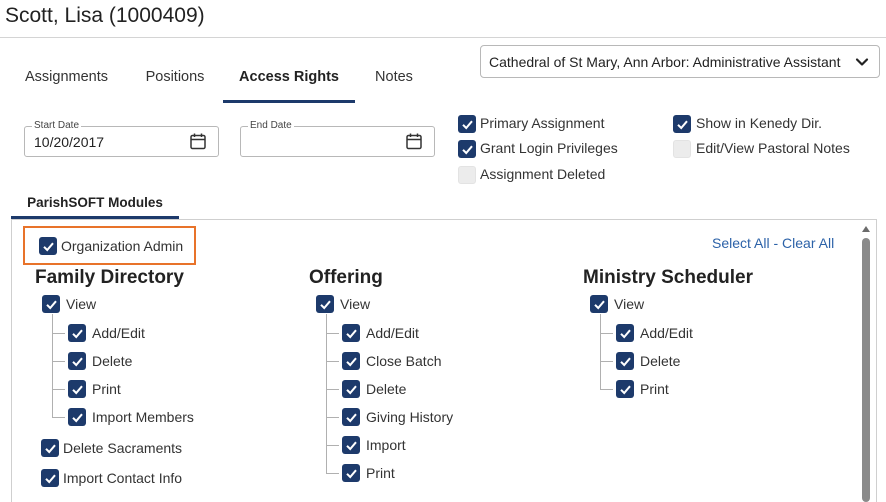 This screenshot has width=886, height=502. I want to click on tab-assignments: Assignments, so click(66, 77).